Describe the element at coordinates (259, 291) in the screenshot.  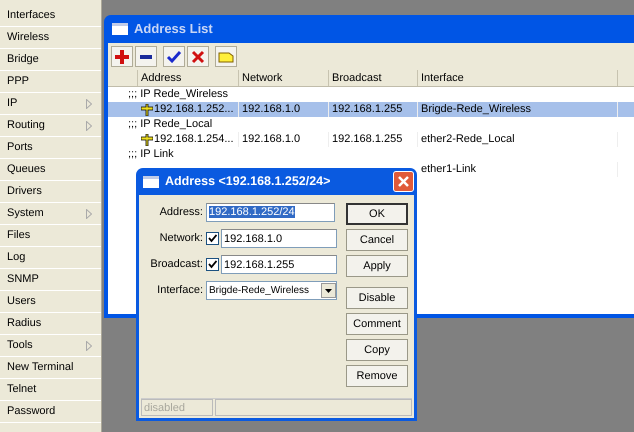
I see `dropdown-value: Brigde-Rede_Wireless` at that location.